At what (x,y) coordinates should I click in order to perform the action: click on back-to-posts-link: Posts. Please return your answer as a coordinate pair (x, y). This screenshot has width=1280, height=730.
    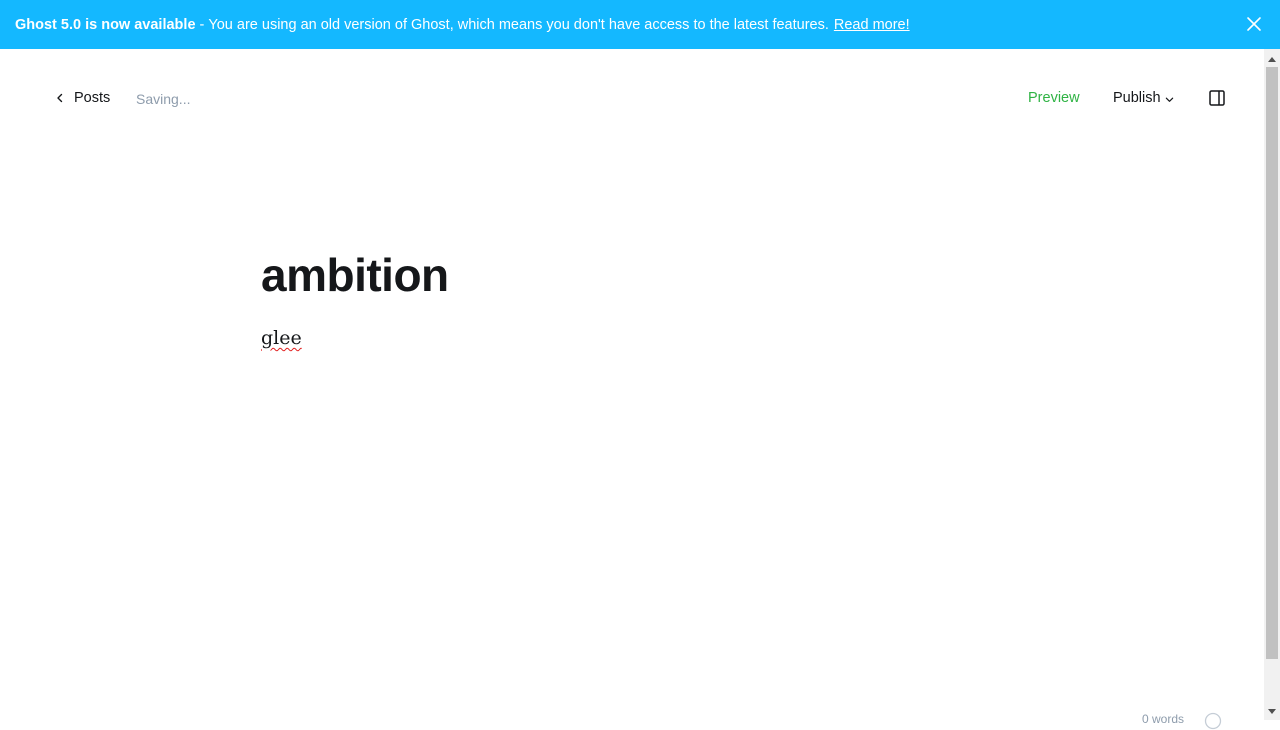
    Looking at the image, I should click on (82, 98).